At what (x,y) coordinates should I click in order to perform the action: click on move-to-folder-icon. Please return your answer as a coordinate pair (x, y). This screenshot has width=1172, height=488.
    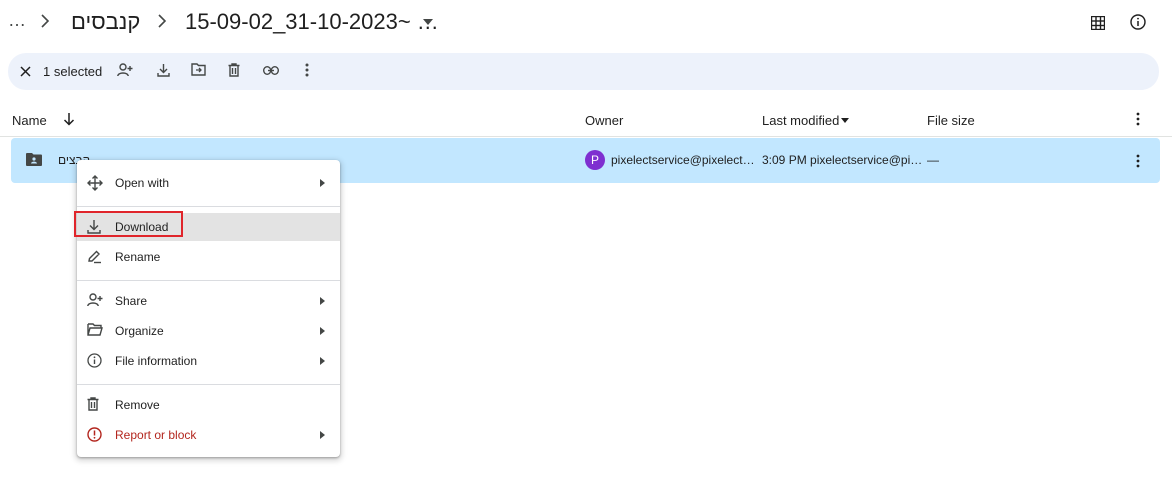
    Looking at the image, I should click on (198, 69).